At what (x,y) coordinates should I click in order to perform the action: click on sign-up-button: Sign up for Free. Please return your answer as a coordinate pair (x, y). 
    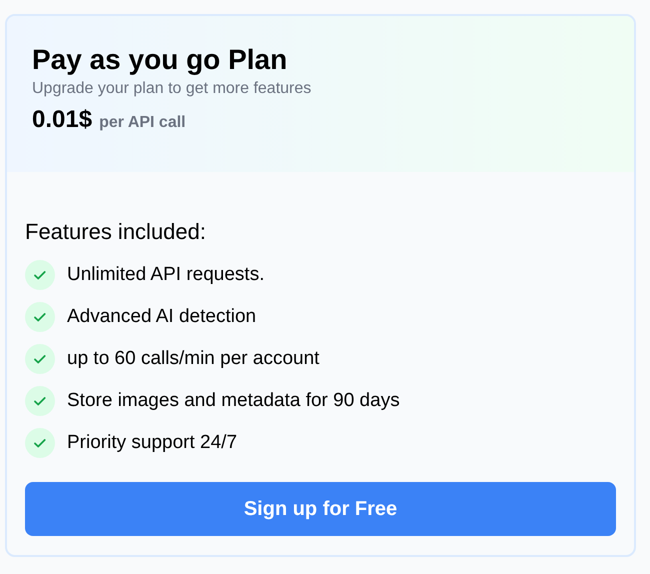
    Looking at the image, I should click on (320, 509).